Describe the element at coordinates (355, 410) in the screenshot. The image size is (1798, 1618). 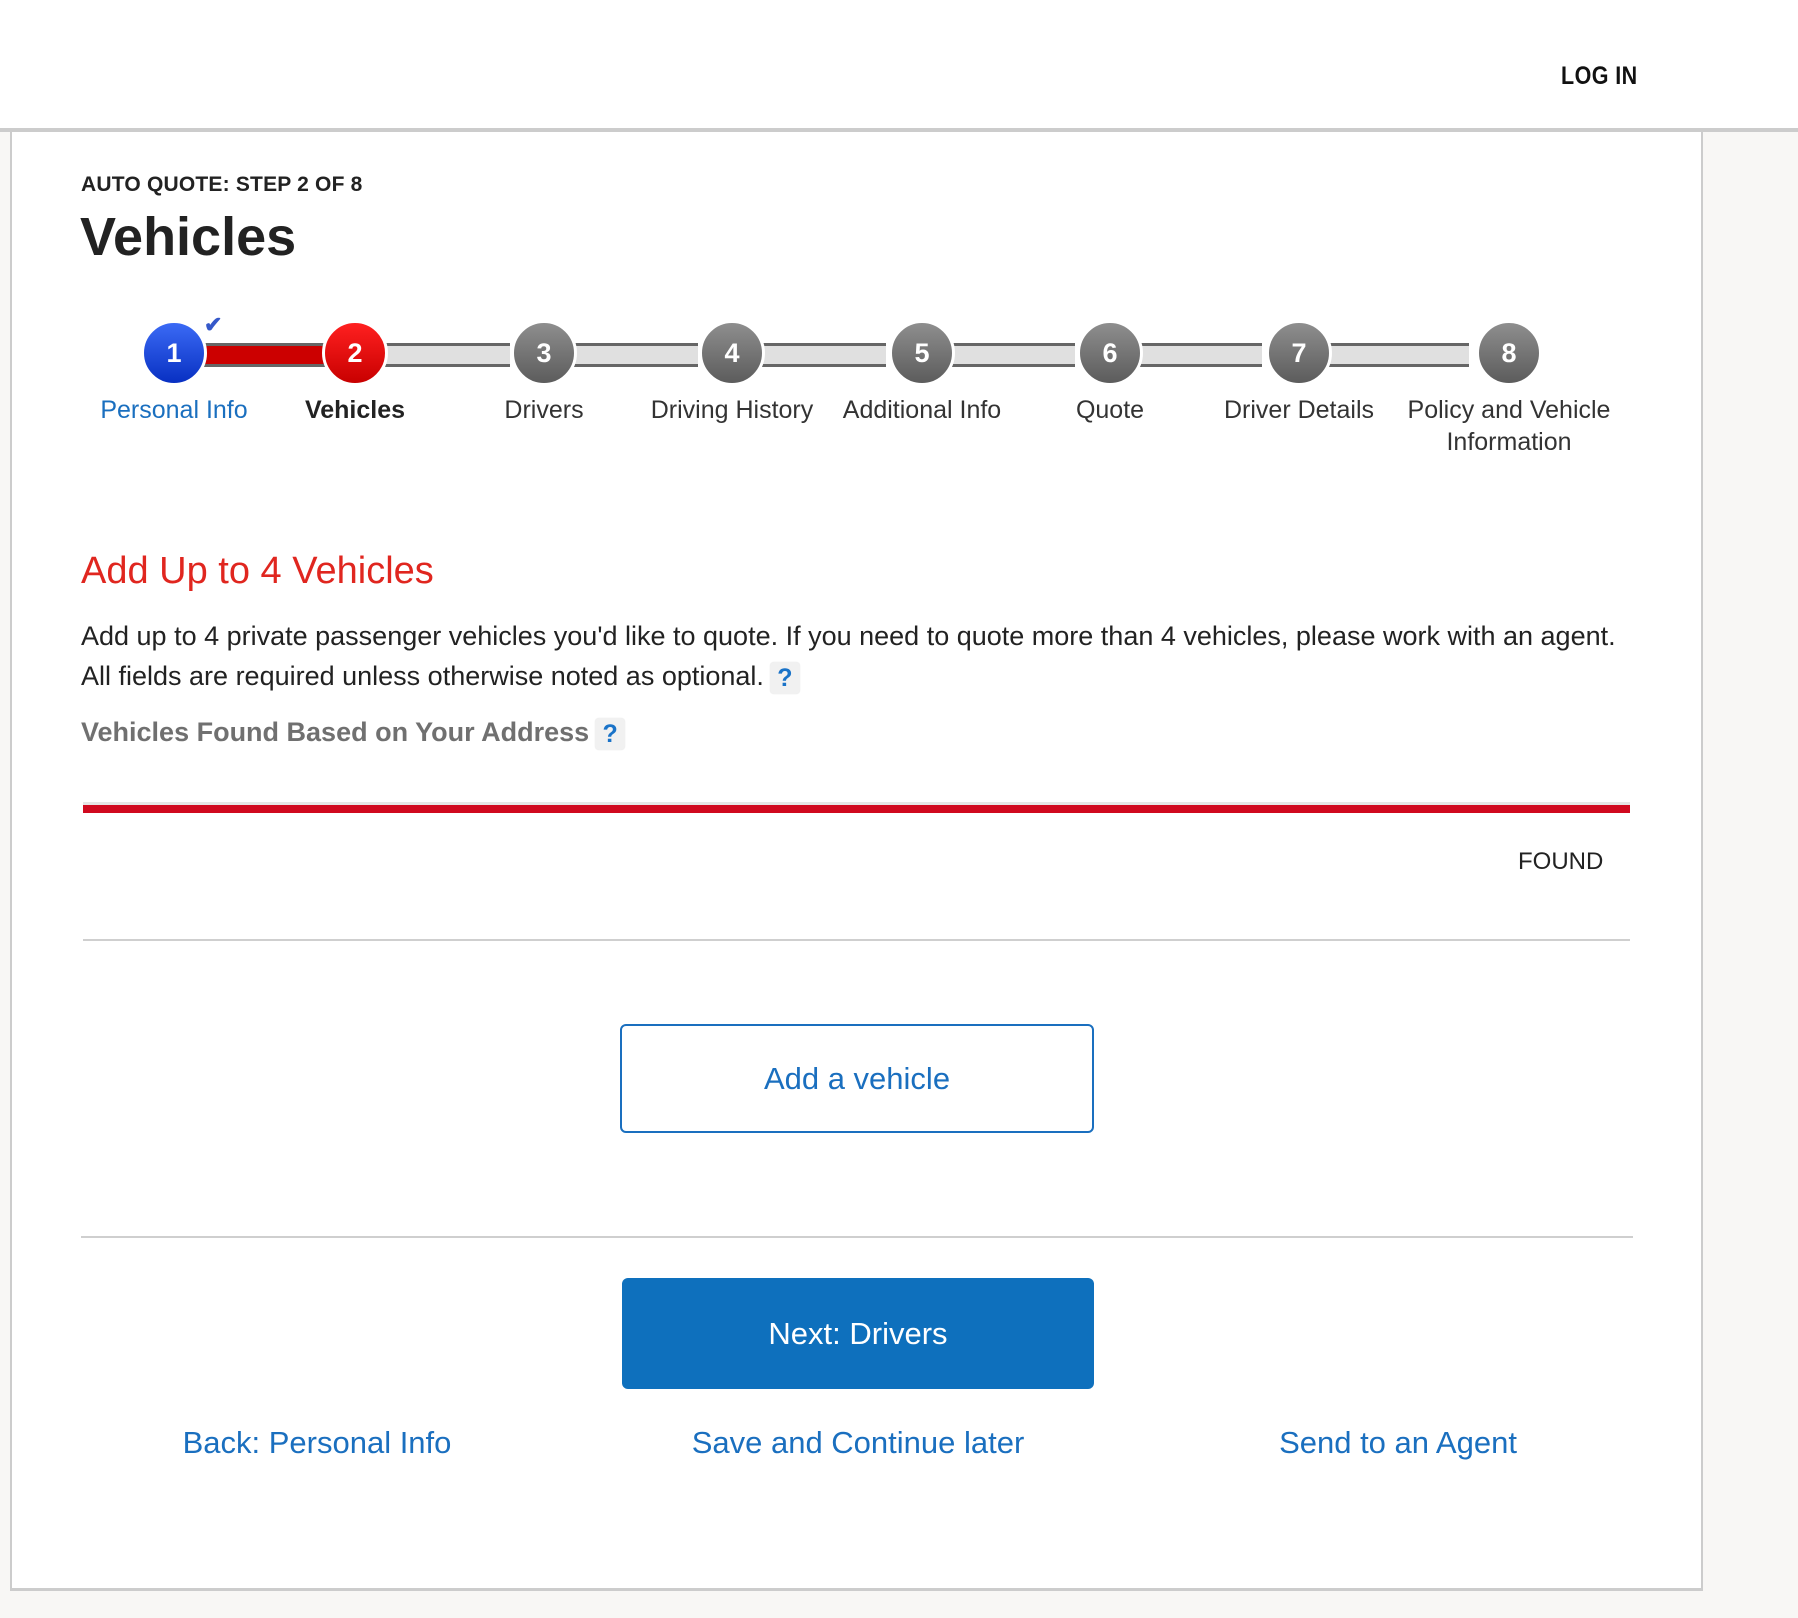
I see `step-2-label: Vehicles` at that location.